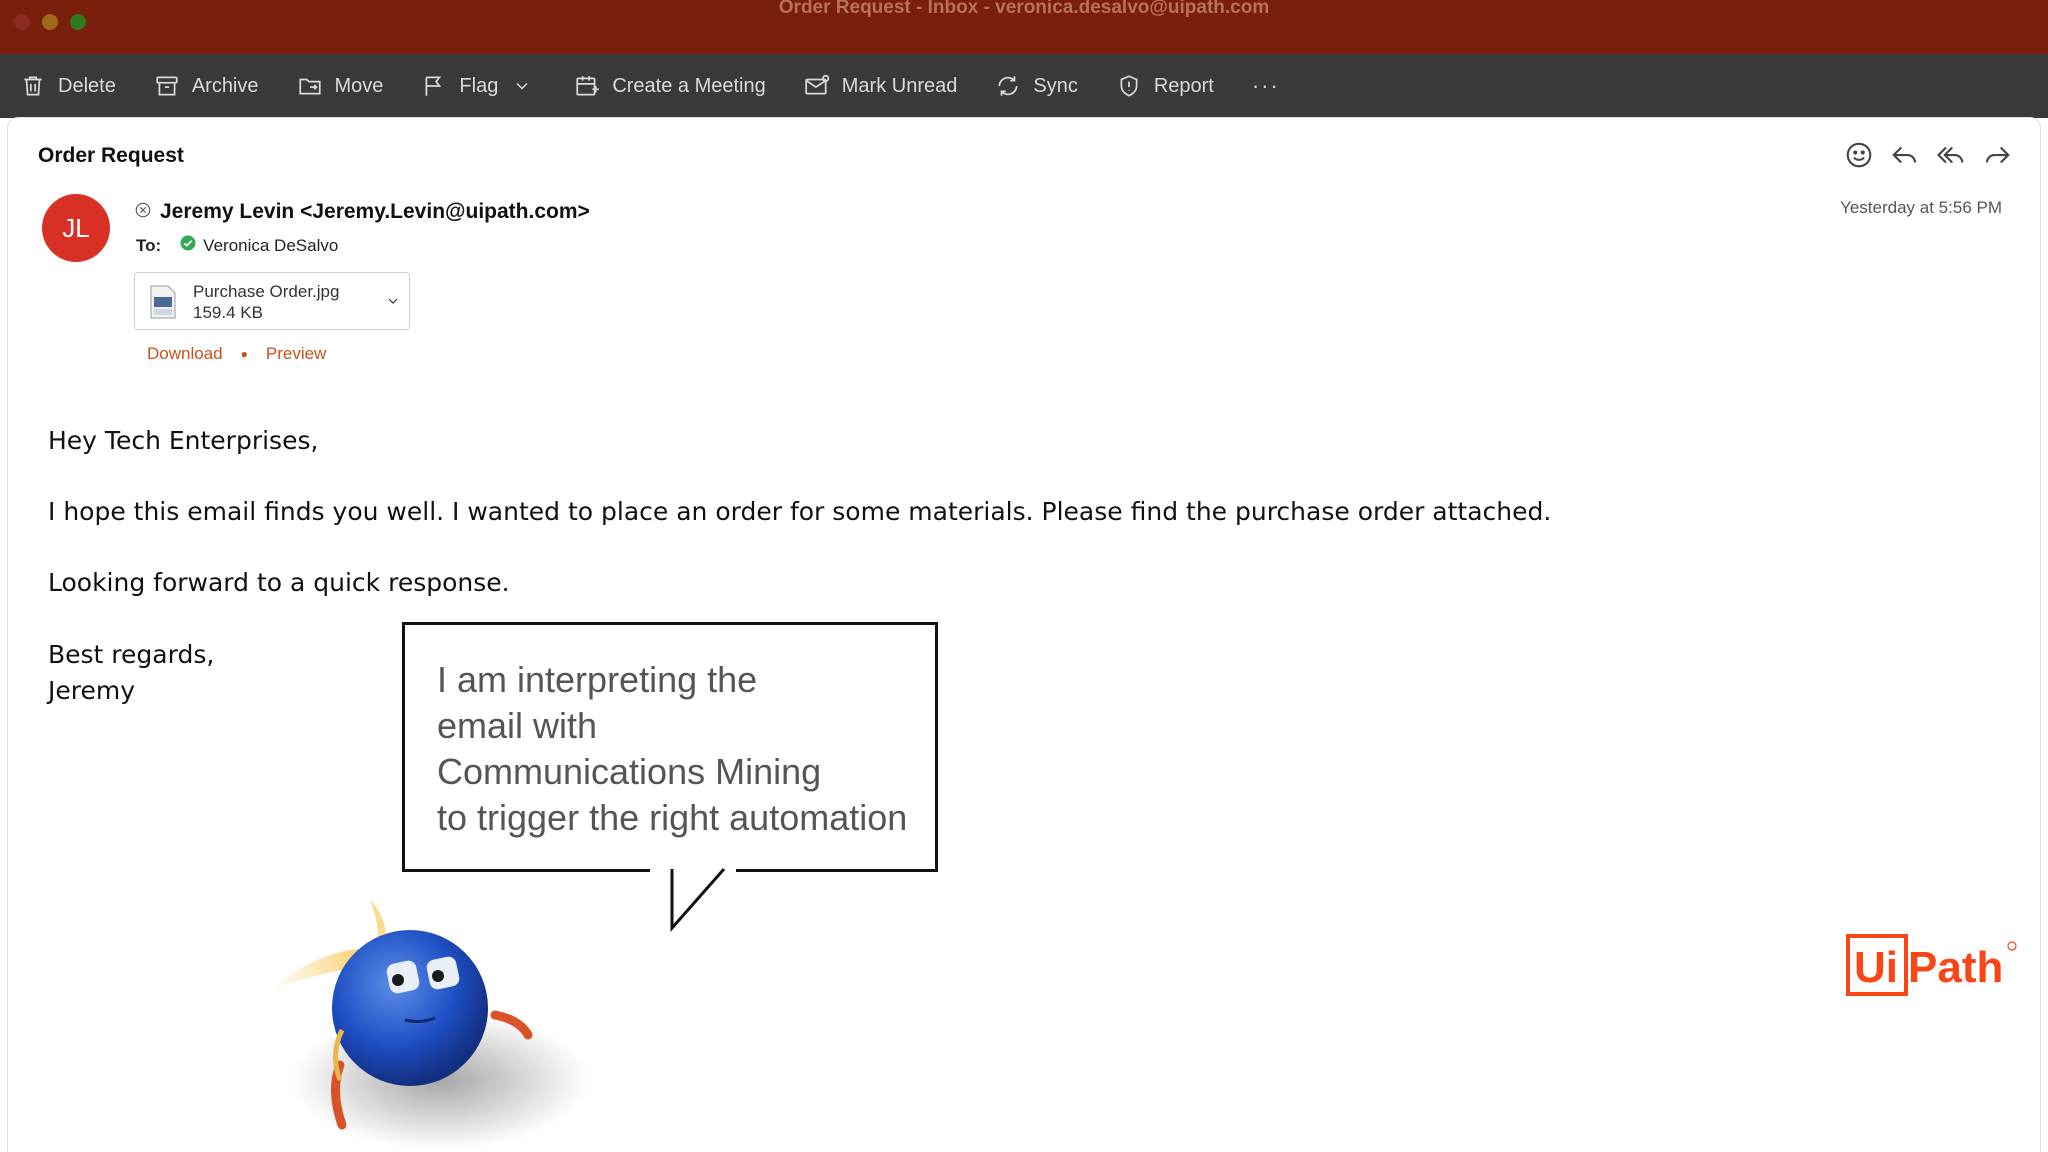 This screenshot has height=1152, width=2048. What do you see at coordinates (375, 212) in the screenshot?
I see `sender-name: Jeremy Levin <Jeremy.Levin@uipath.com>` at bounding box center [375, 212].